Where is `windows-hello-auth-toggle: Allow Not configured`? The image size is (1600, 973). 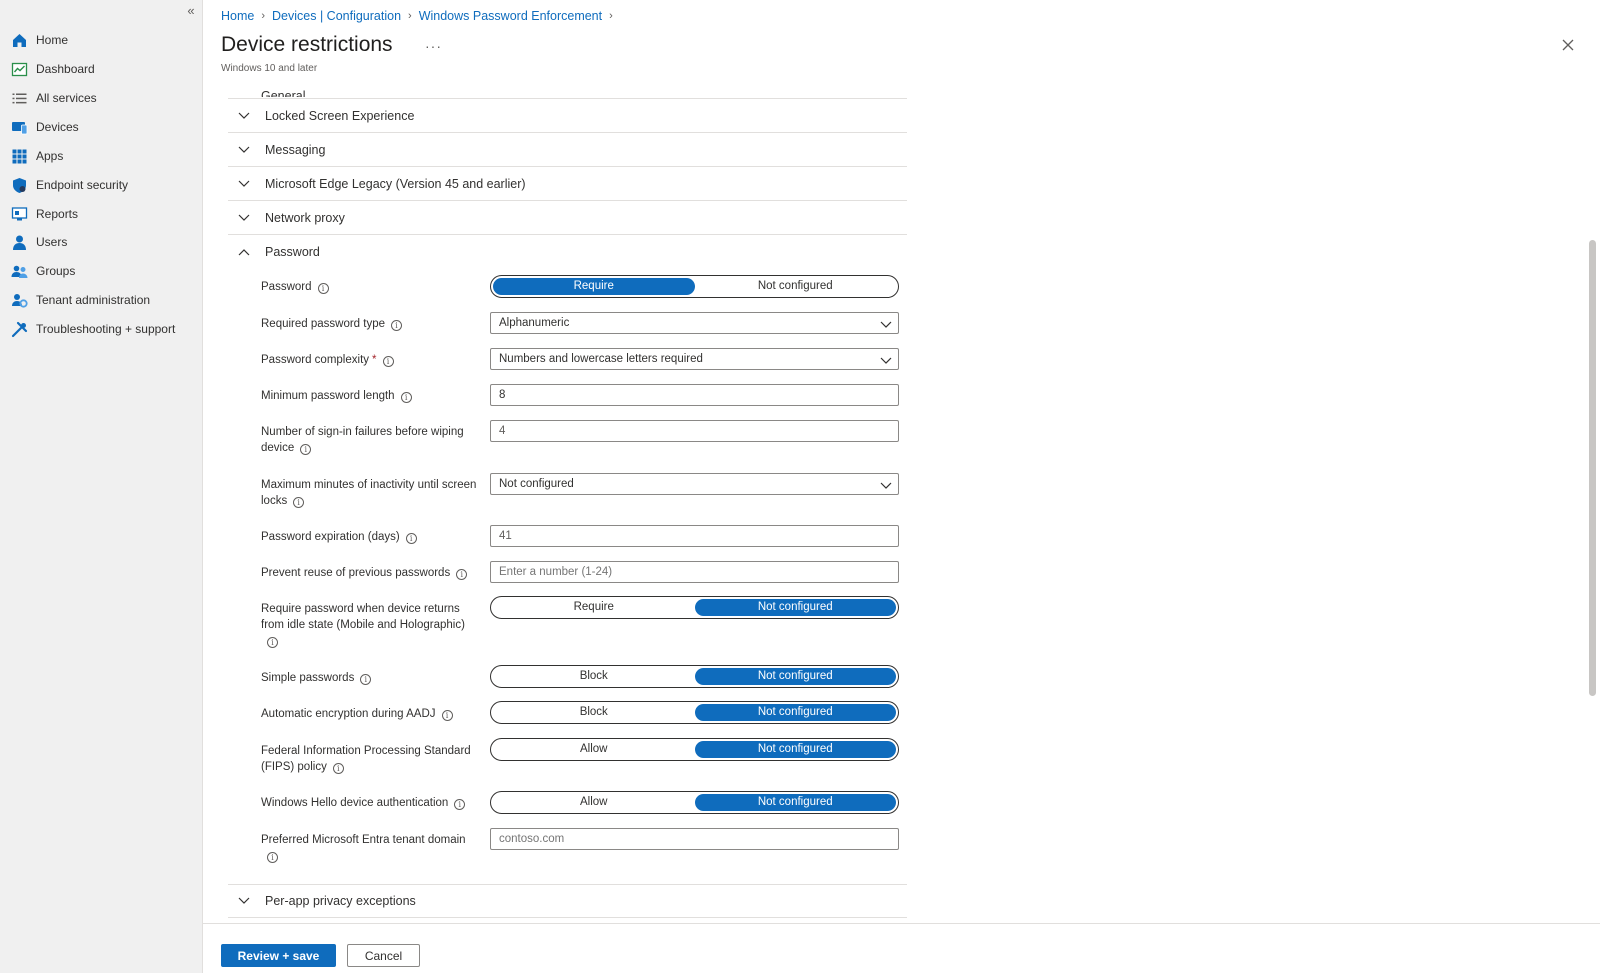 windows-hello-auth-toggle: Allow Not configured is located at coordinates (694, 802).